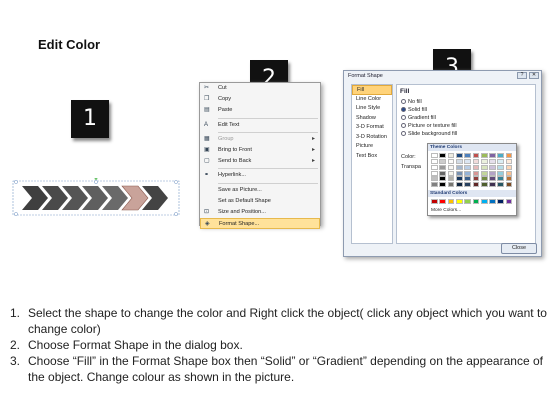  I want to click on menu-item-paste: ▤ Paste, so click(260, 110).